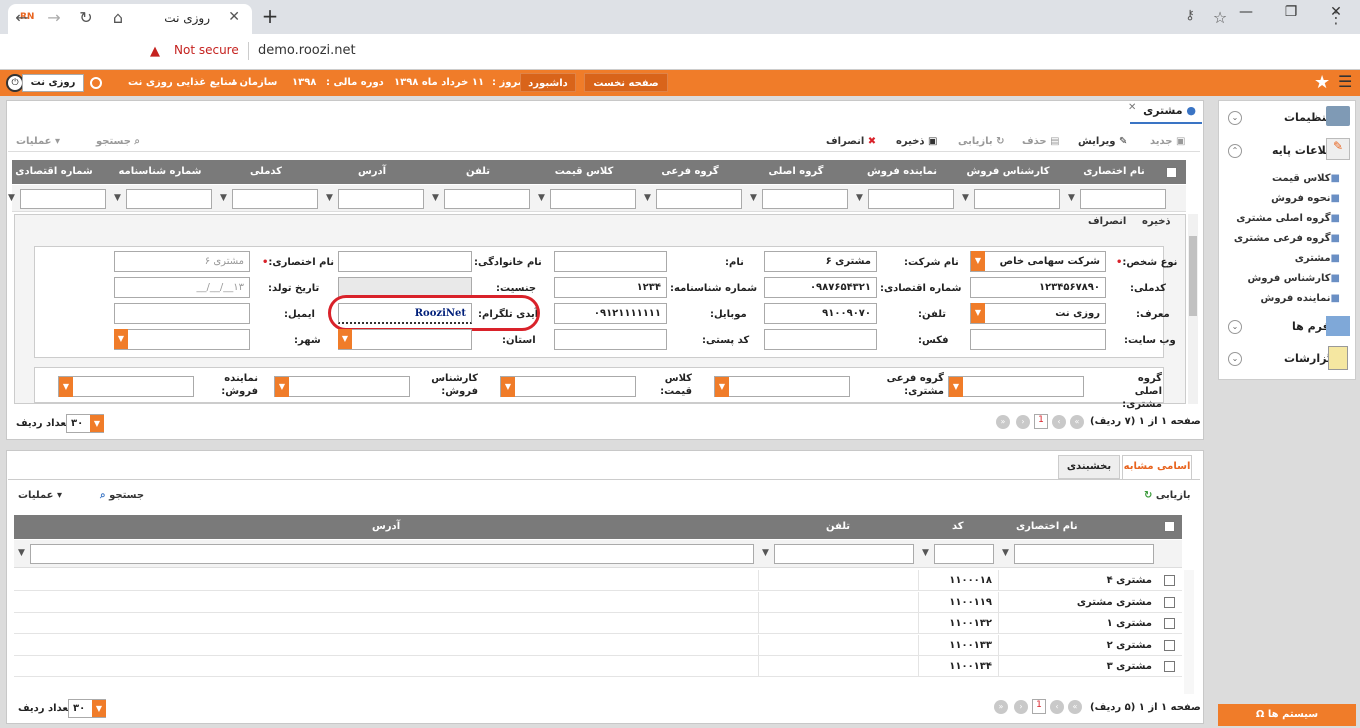 Image resolution: width=1360 pixels, height=728 pixels. What do you see at coordinates (307, 50) in the screenshot?
I see `url-input: demo.roozi.net` at bounding box center [307, 50].